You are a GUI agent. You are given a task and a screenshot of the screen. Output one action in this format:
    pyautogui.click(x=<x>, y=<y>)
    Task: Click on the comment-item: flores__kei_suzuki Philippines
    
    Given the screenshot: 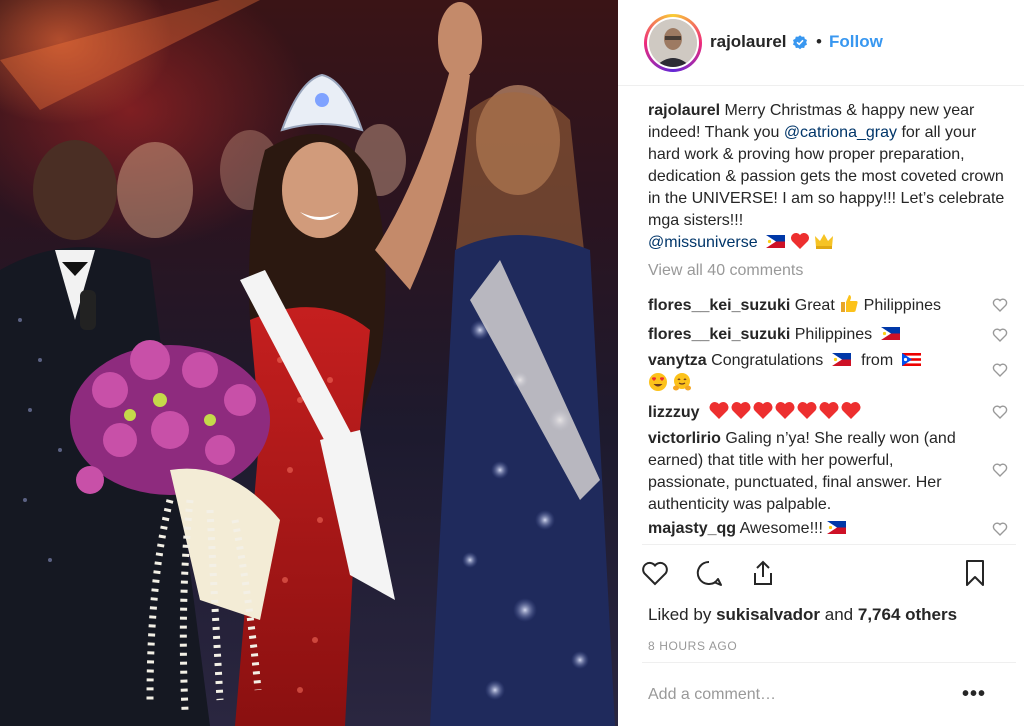 What is the action you would take?
    pyautogui.click(x=828, y=335)
    